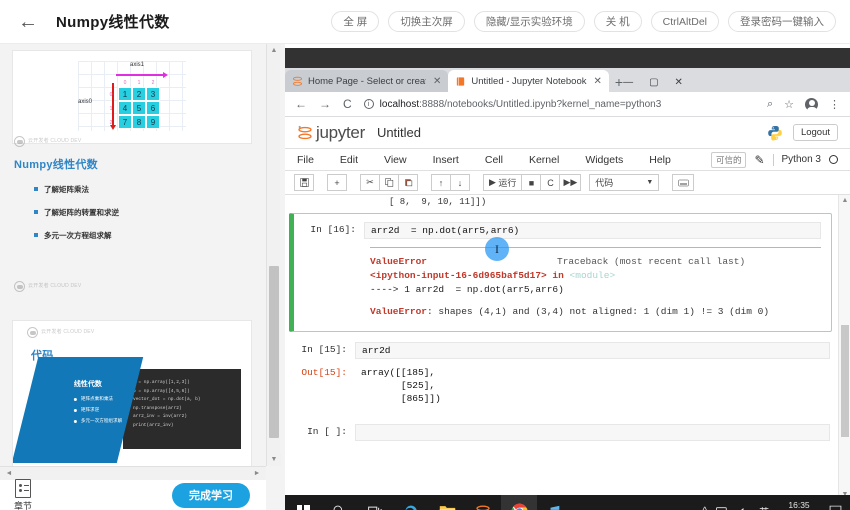 This screenshot has height=510, width=850. Describe the element at coordinates (133, 494) in the screenshot. I see `courseware-bottom-bar: 章节 完成学习` at that location.